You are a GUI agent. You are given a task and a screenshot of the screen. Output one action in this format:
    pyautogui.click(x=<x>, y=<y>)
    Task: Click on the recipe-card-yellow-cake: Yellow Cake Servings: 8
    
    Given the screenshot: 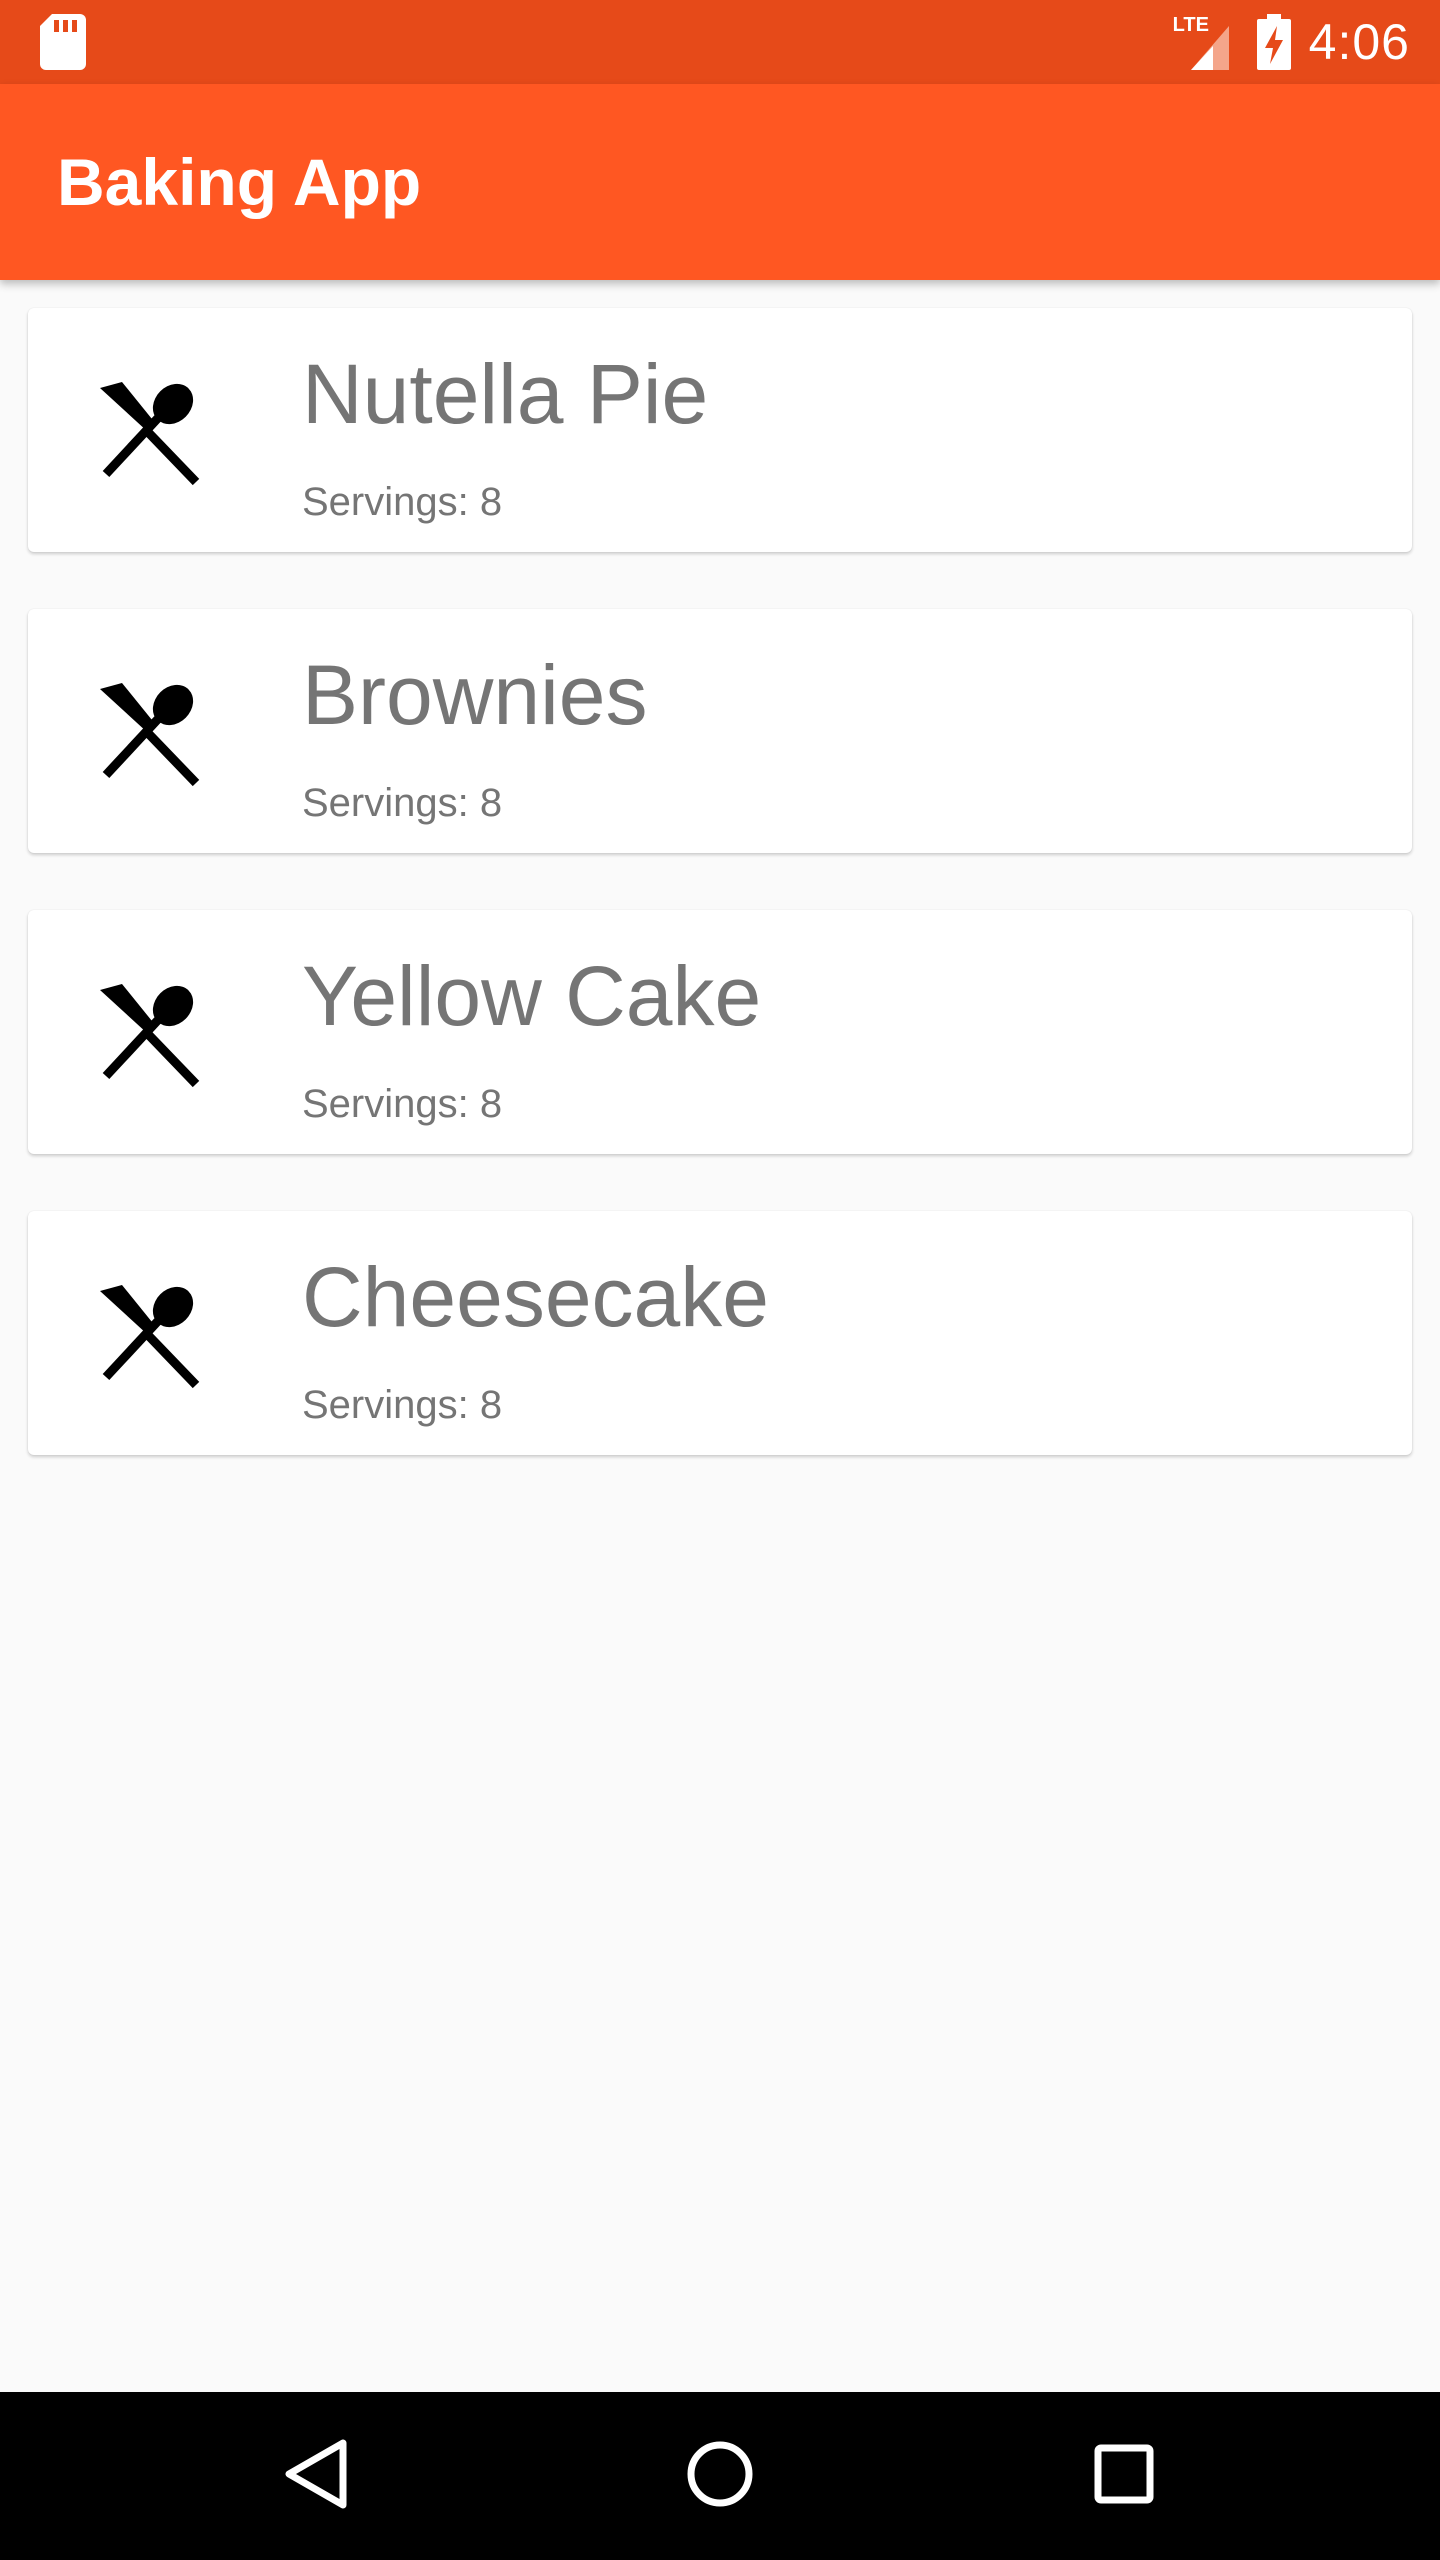 What is the action you would take?
    pyautogui.click(x=720, y=1032)
    